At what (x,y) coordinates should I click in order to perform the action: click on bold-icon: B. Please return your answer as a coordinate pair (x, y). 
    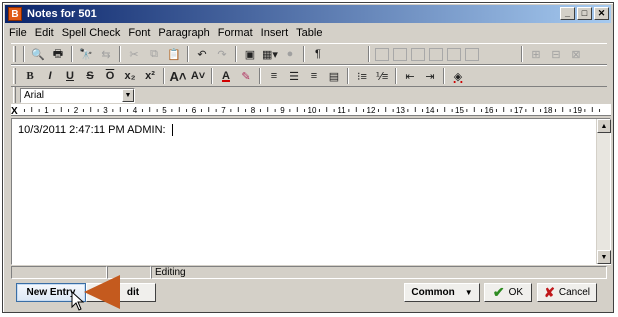
    Looking at the image, I should click on (30, 76).